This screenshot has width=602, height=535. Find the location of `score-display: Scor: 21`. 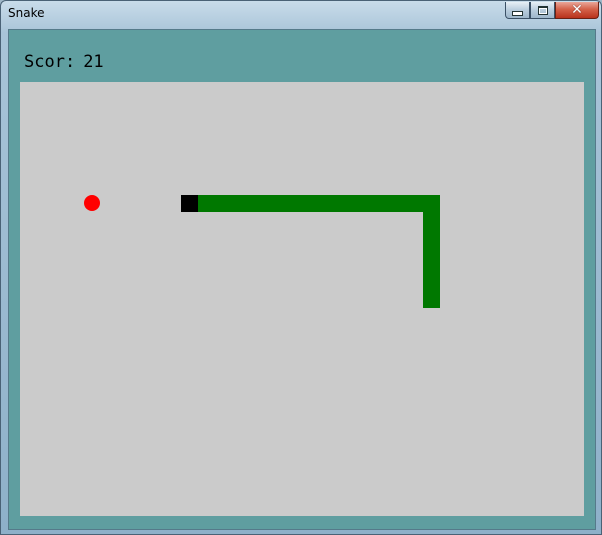

score-display: Scor: 21 is located at coordinates (64, 62).